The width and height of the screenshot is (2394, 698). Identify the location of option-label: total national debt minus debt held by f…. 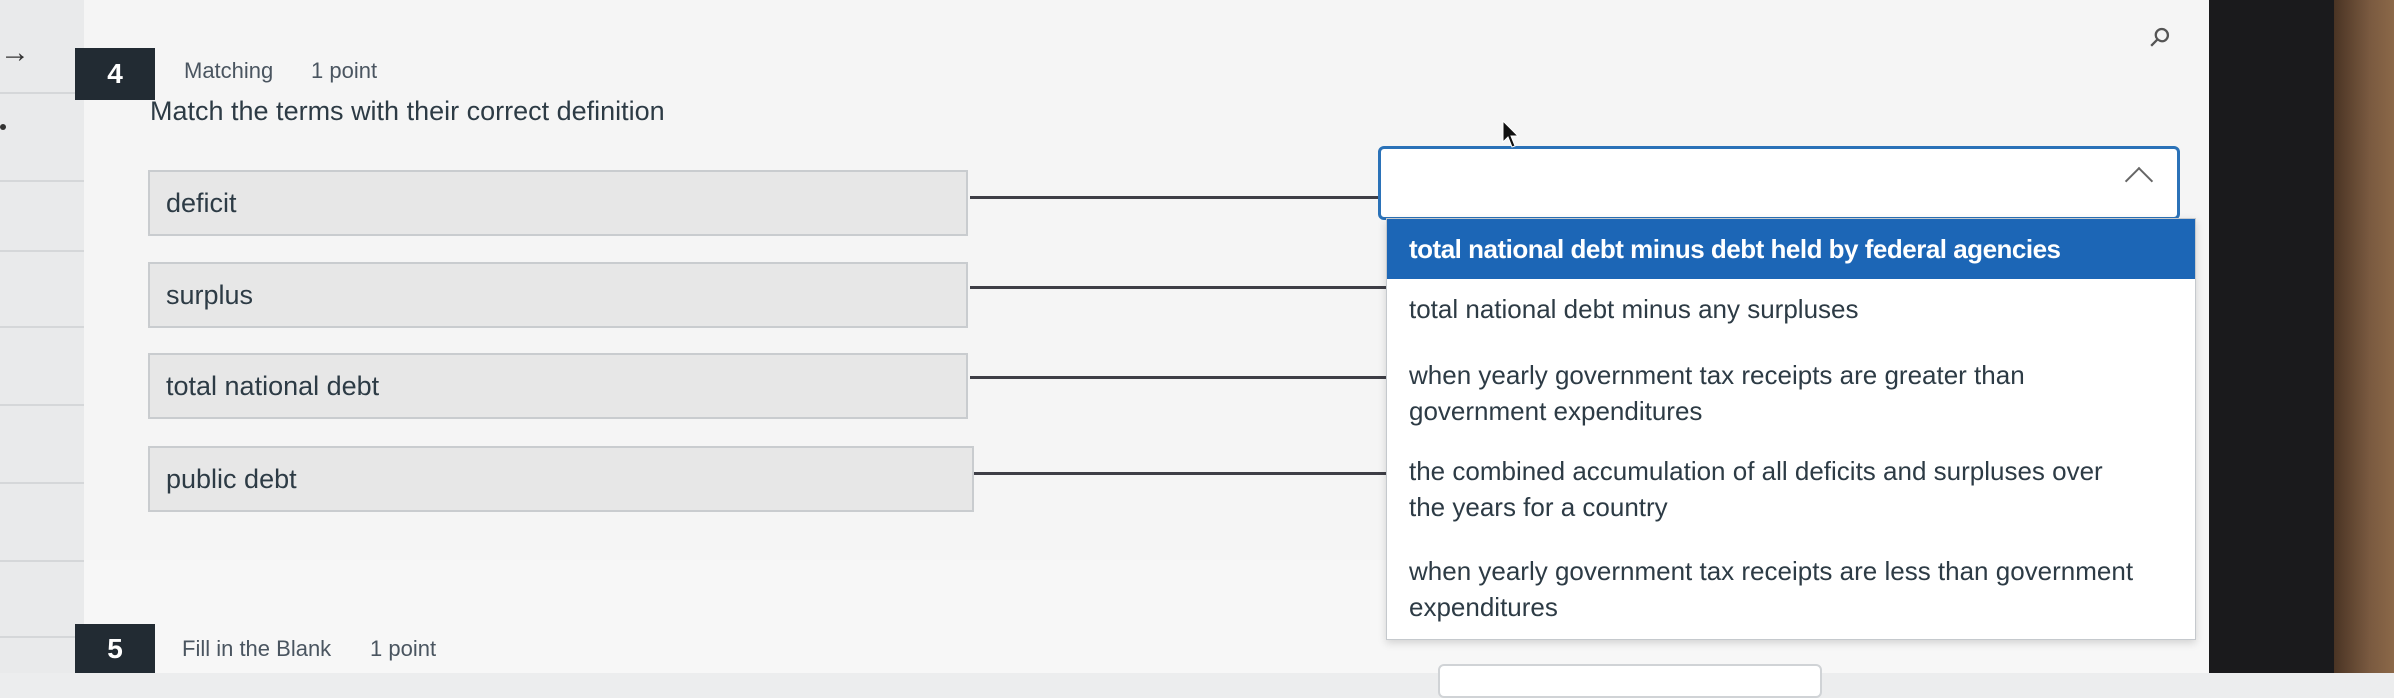
(1735, 249).